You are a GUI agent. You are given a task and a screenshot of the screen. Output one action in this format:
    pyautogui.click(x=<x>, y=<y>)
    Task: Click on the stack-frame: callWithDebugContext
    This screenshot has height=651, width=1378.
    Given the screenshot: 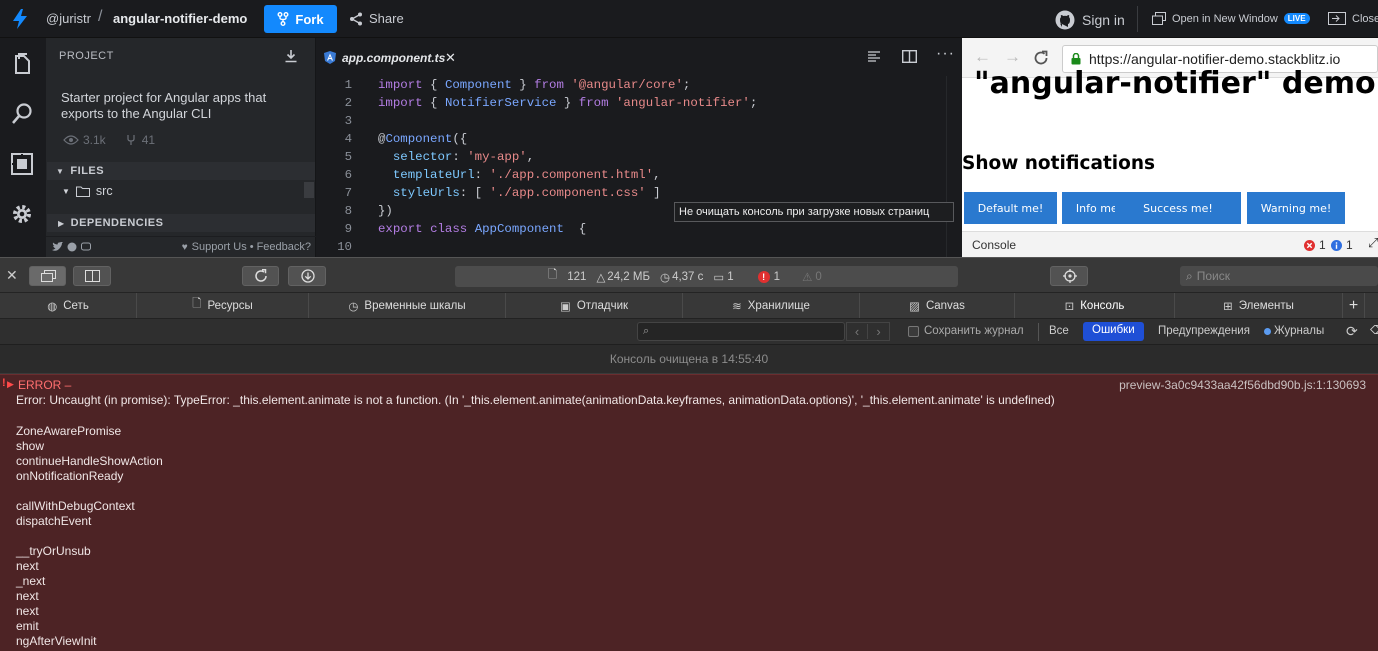 What is the action you would take?
    pyautogui.click(x=89, y=506)
    